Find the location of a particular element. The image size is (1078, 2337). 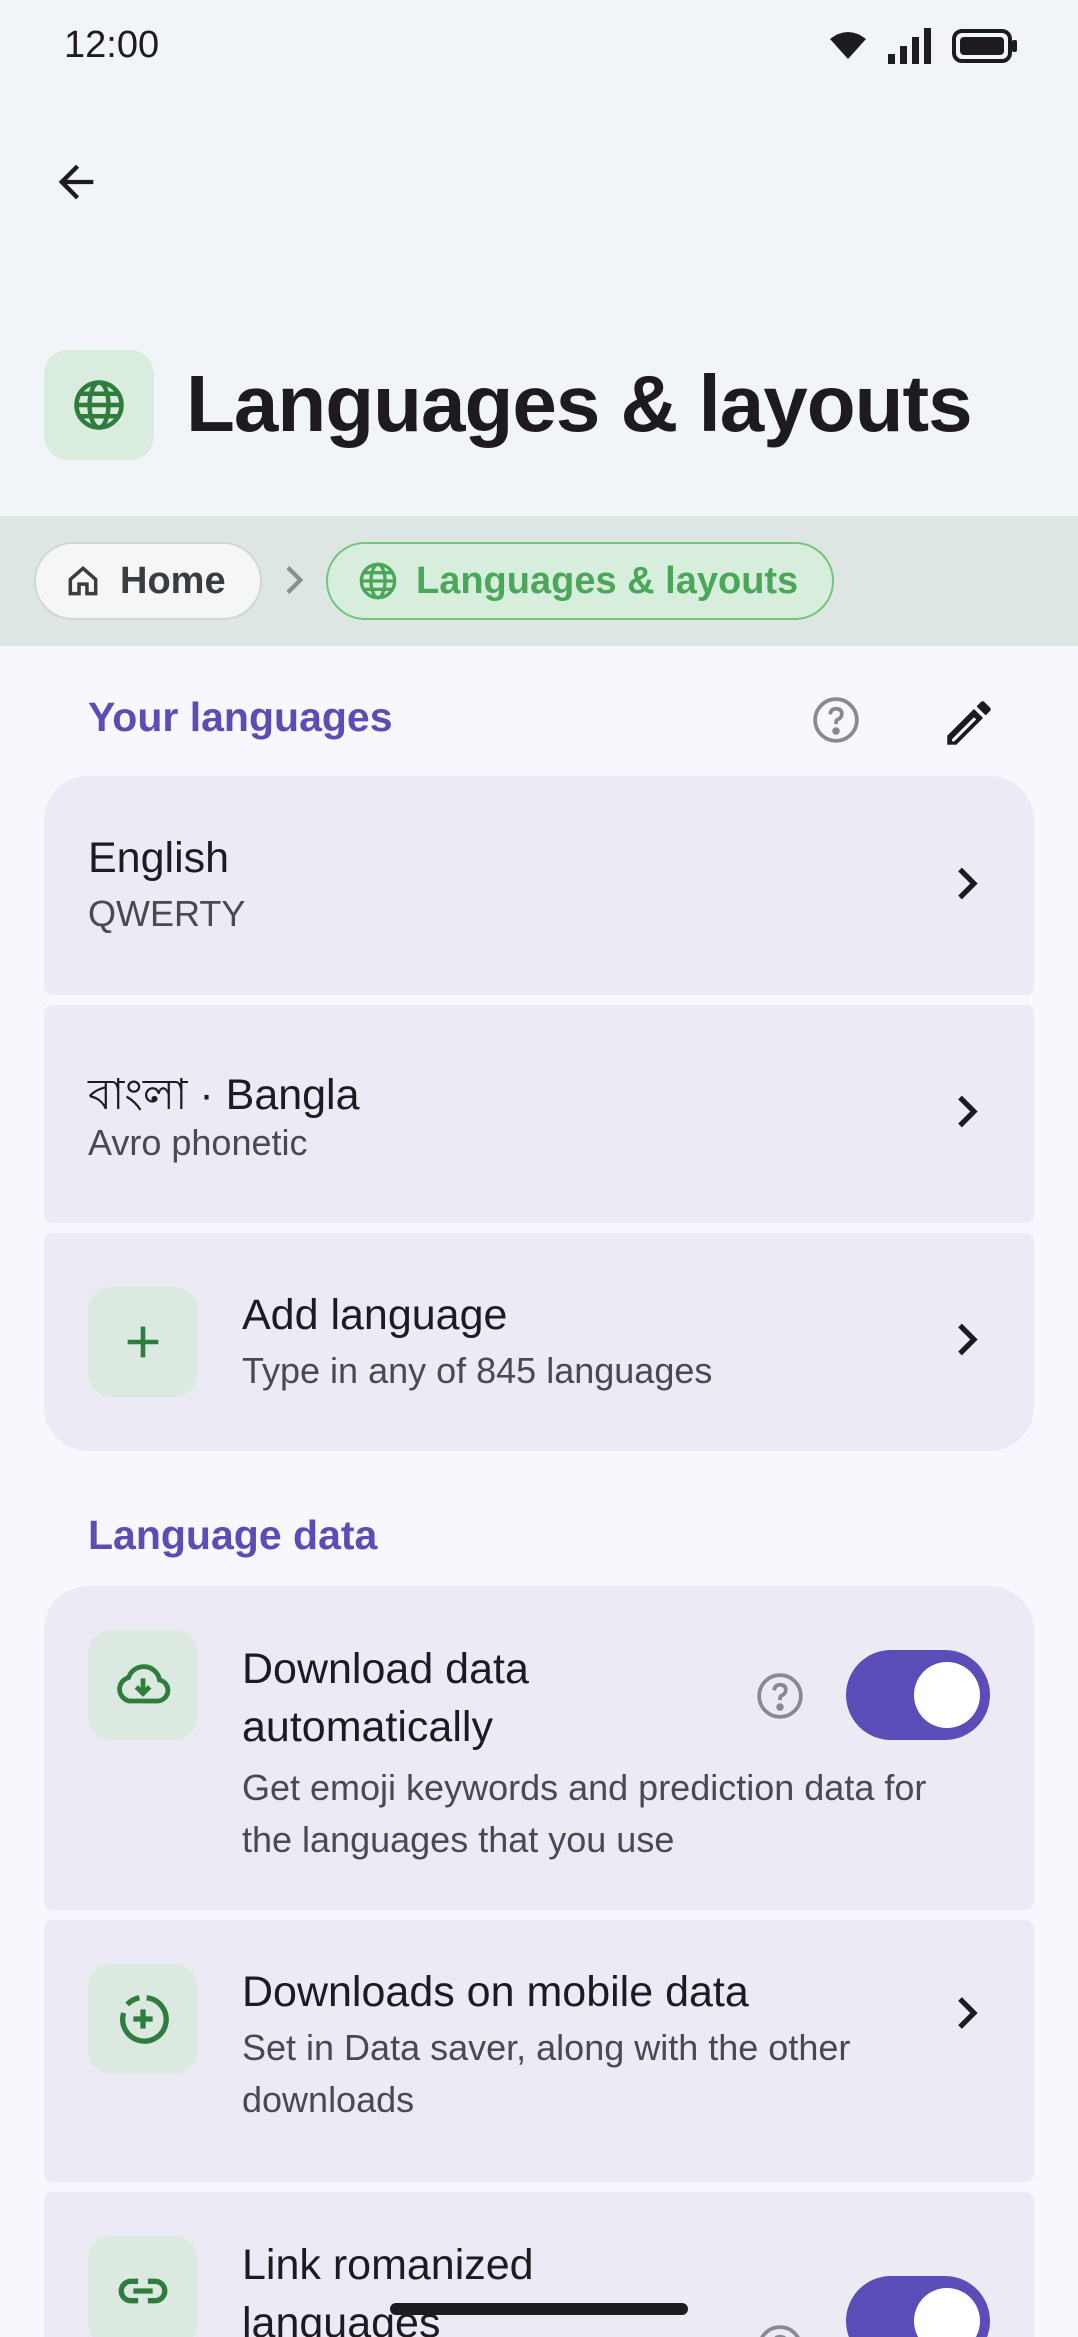

breadcrumb-current: Languages & layouts is located at coordinates (580, 581).